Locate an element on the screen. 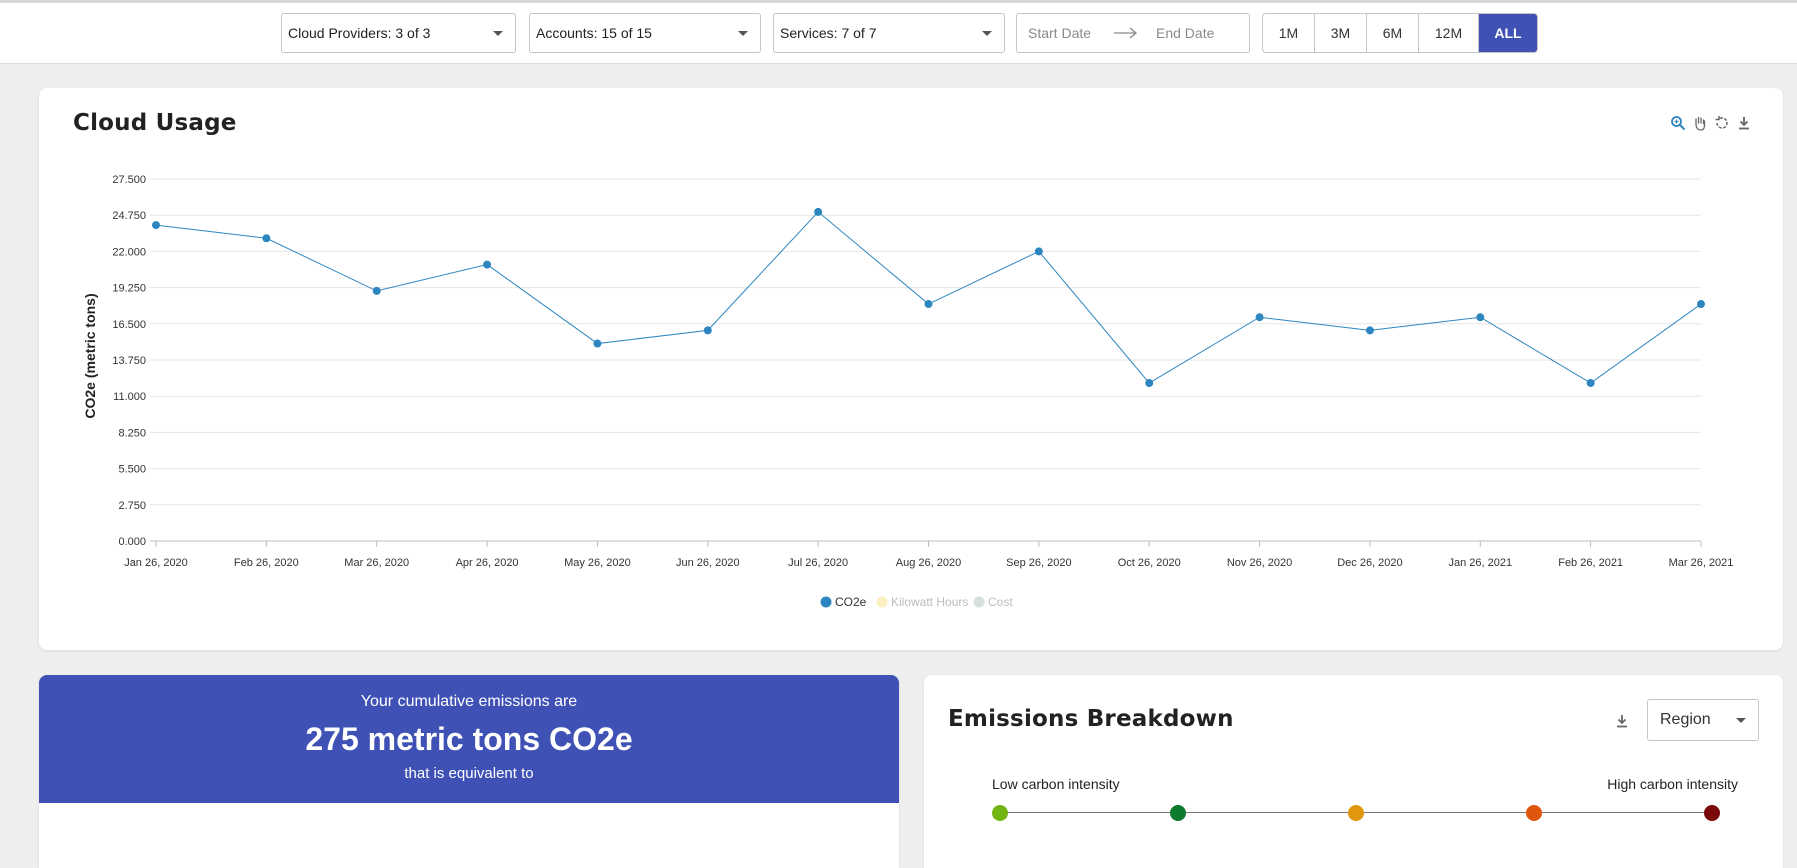 Image resolution: width=1797 pixels, height=868 pixels. x-tick-label: Jan 26, 2021 is located at coordinates (1480, 563).